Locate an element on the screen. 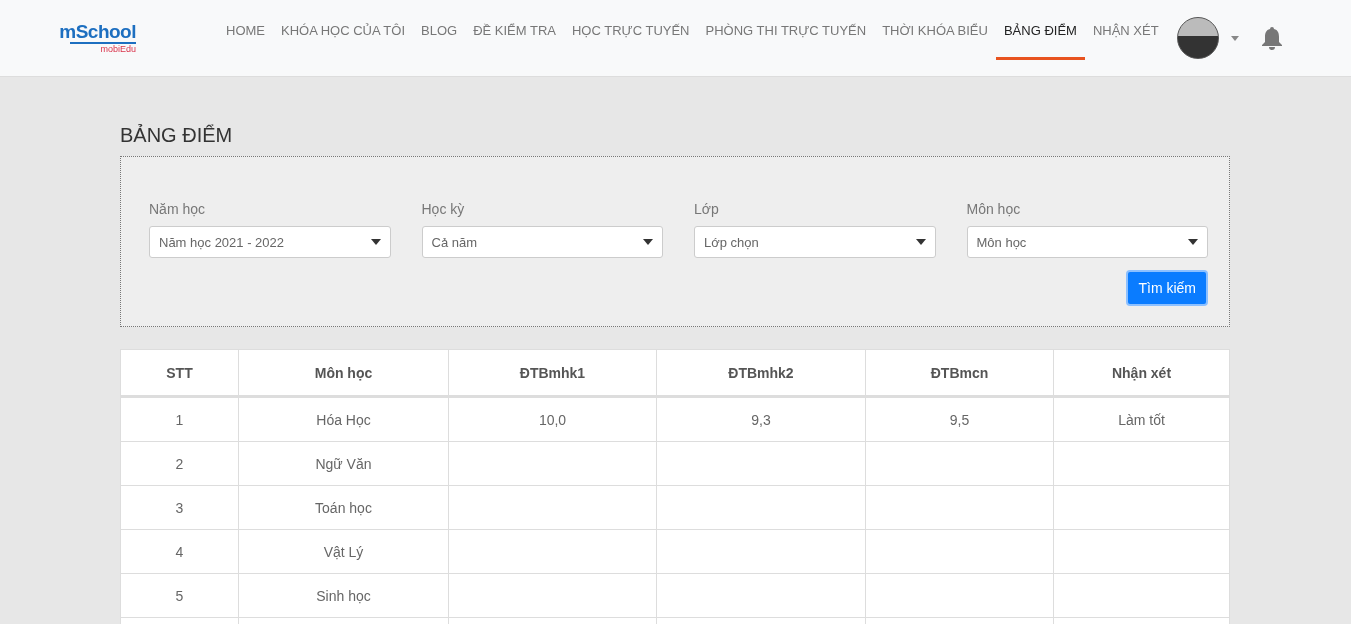 The height and width of the screenshot is (624, 1351). field-label: Lớp is located at coordinates (707, 209).